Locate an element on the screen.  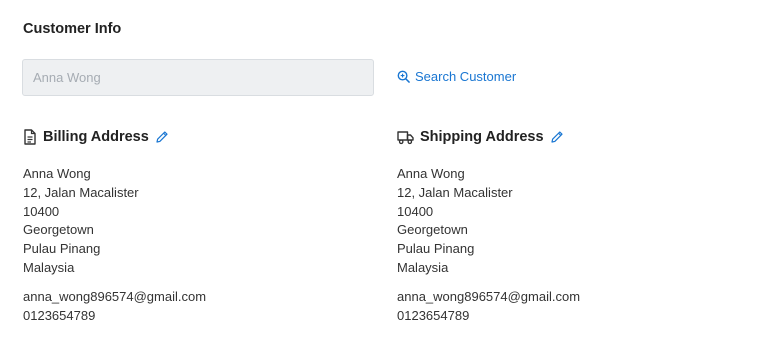
edit-shipping-pencil-icon is located at coordinates (557, 137).